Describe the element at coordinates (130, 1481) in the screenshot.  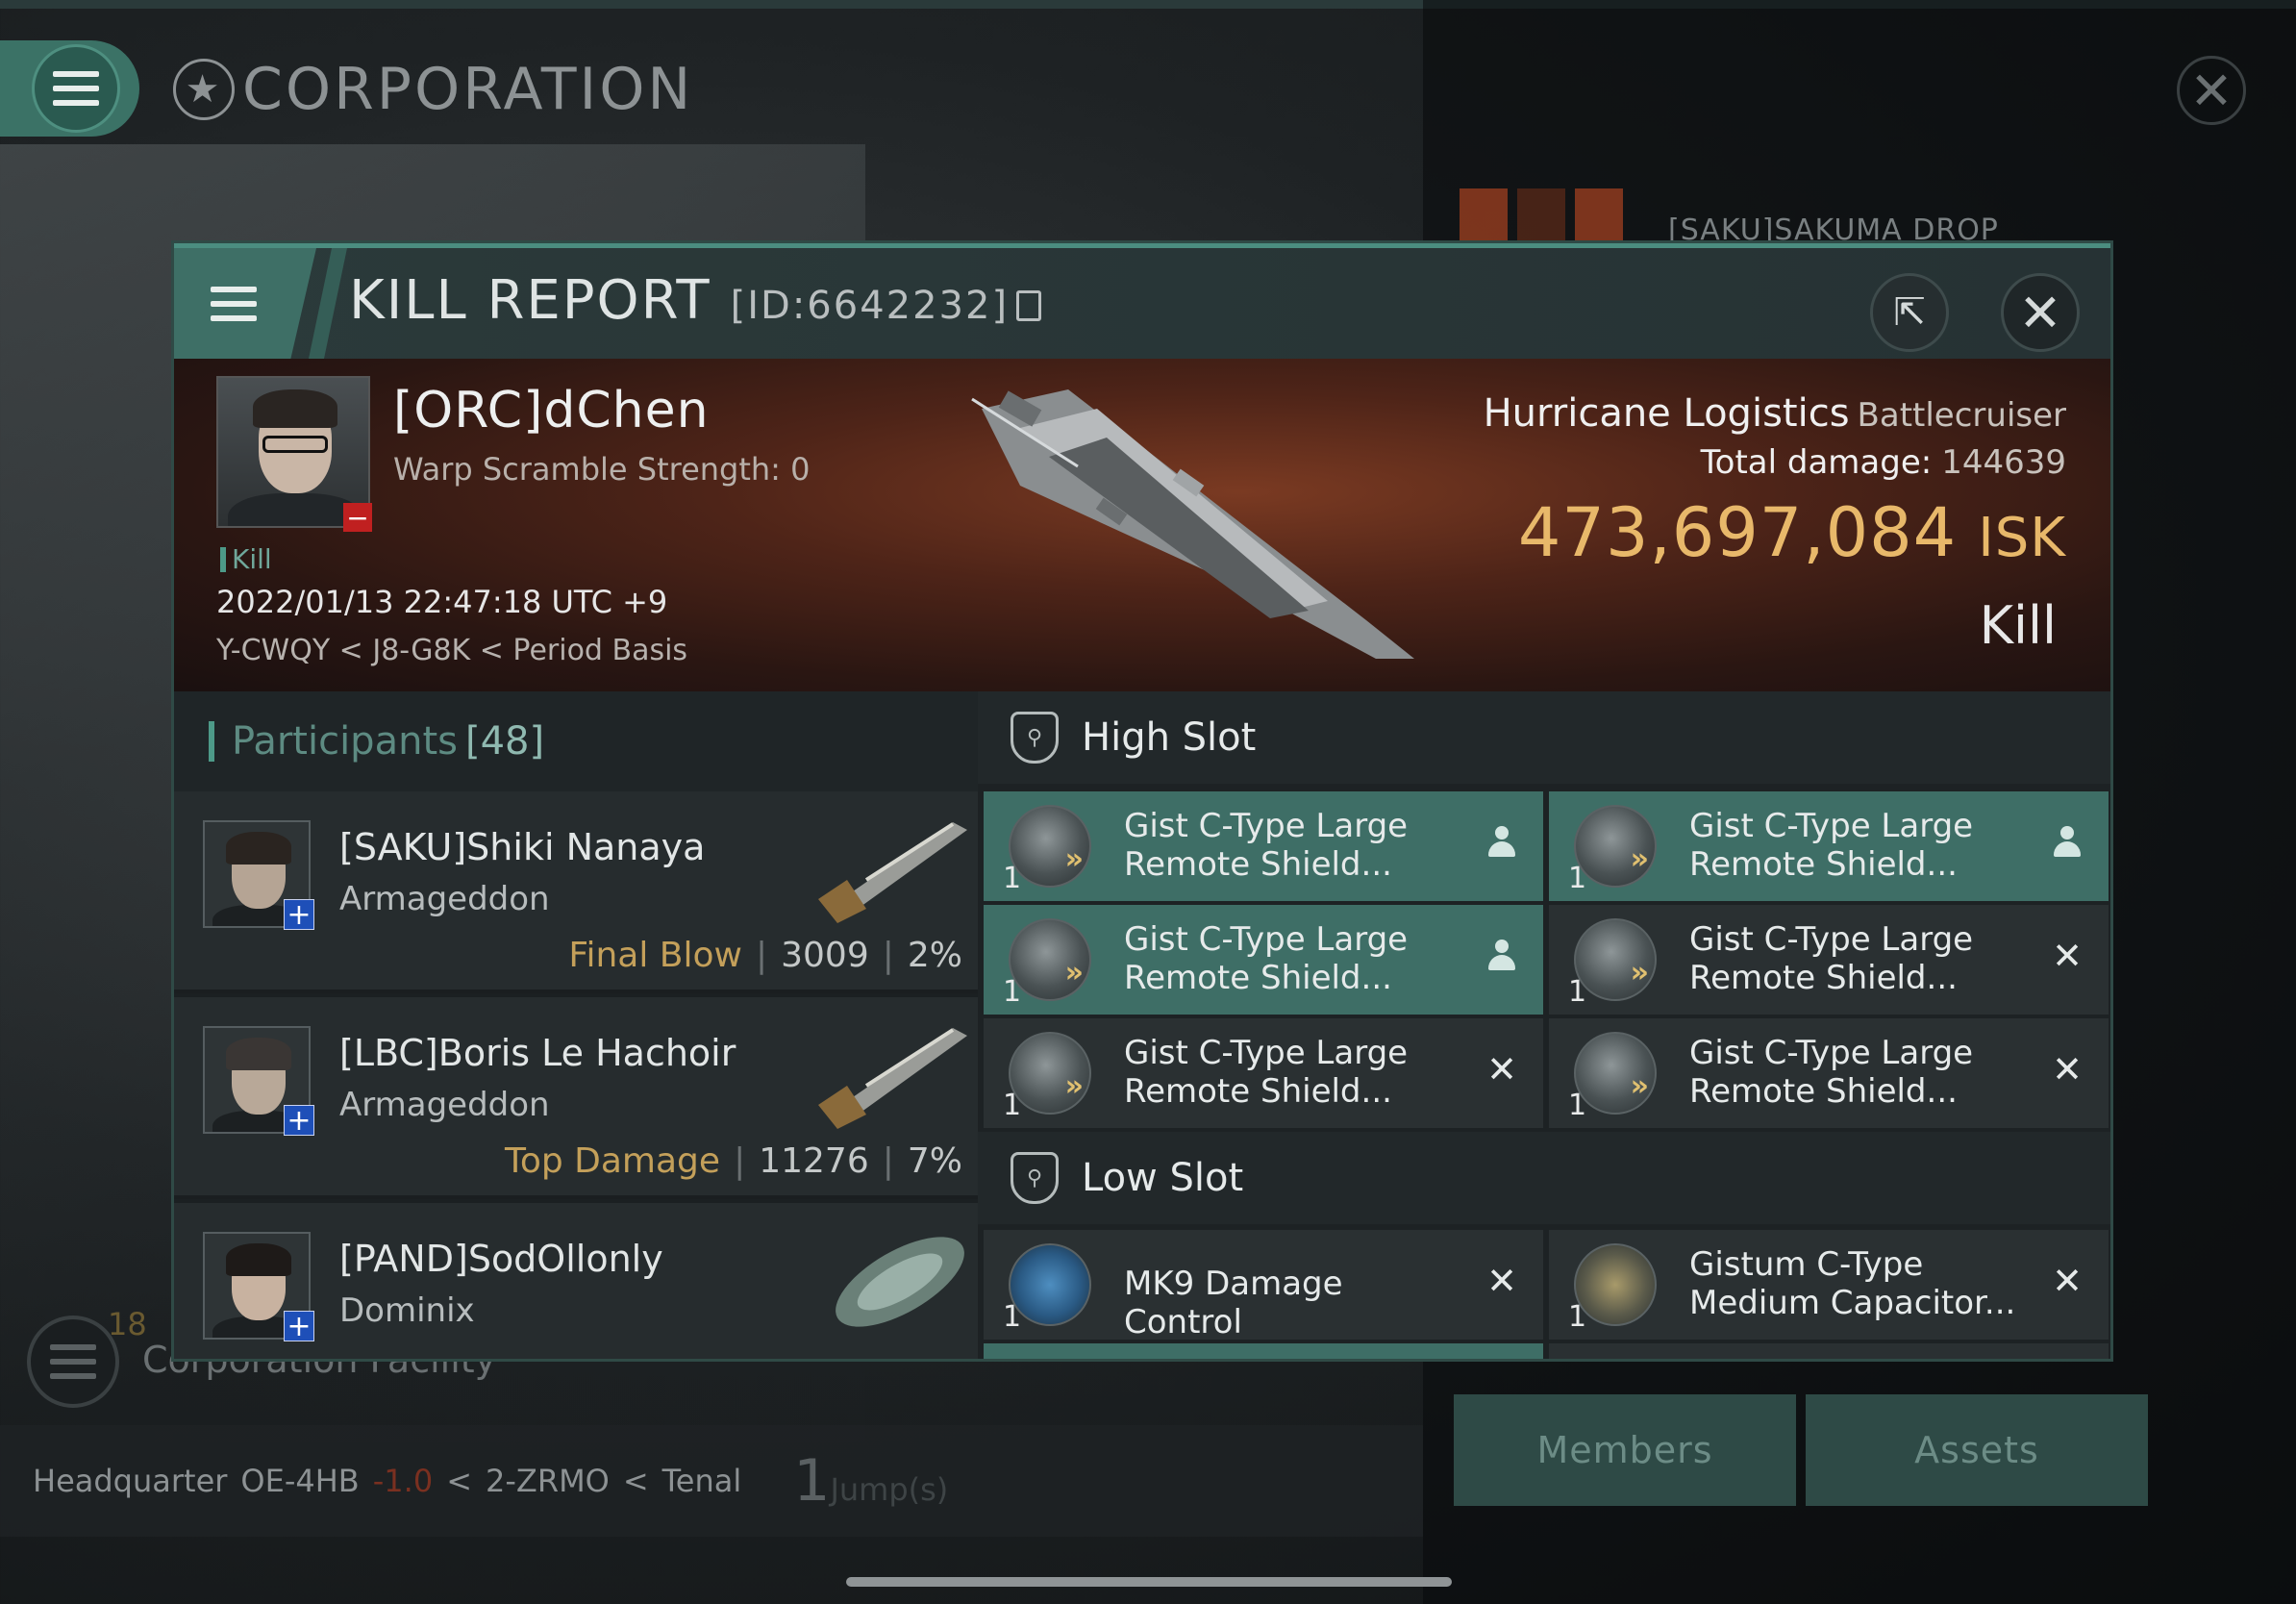
I see `hq-label: Headquarter` at that location.